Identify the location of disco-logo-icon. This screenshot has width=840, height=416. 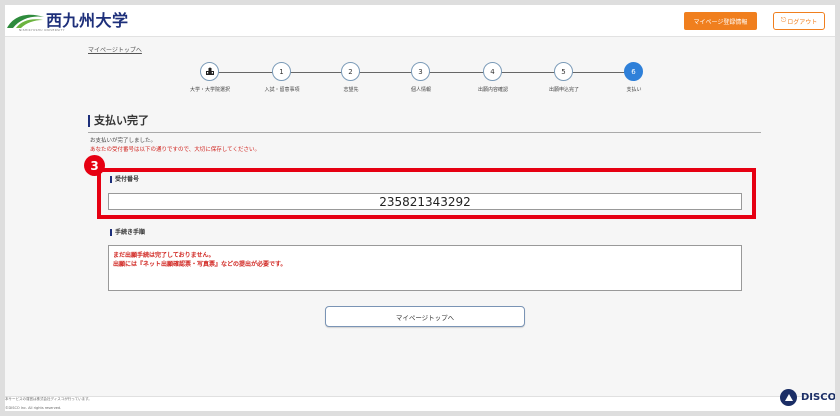
(788, 397).